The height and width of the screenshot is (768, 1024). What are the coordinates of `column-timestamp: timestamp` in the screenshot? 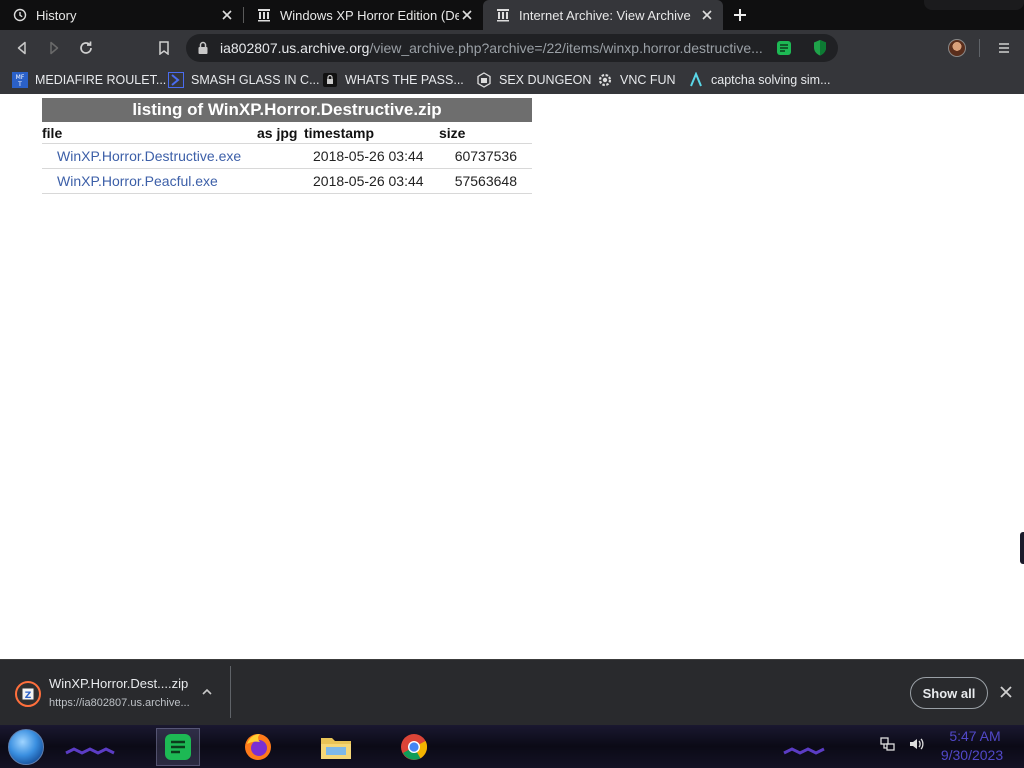 It's located at (339, 133).